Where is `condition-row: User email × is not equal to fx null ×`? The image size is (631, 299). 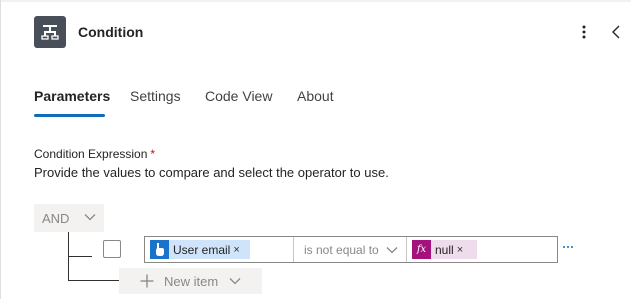 condition-row: User email × is not equal to fx null × is located at coordinates (351, 249).